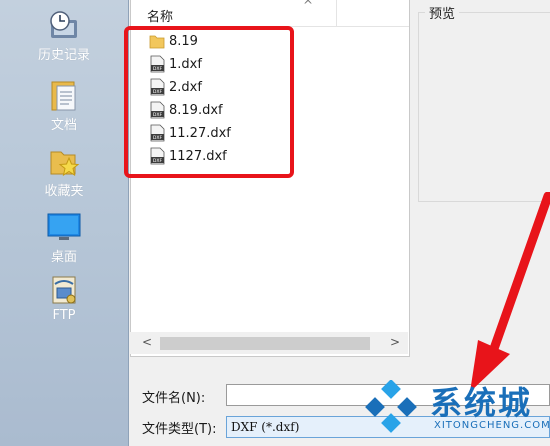 The width and height of the screenshot is (550, 446). What do you see at coordinates (63, 257) in the screenshot?
I see `place-desktop-label: 桌面` at bounding box center [63, 257].